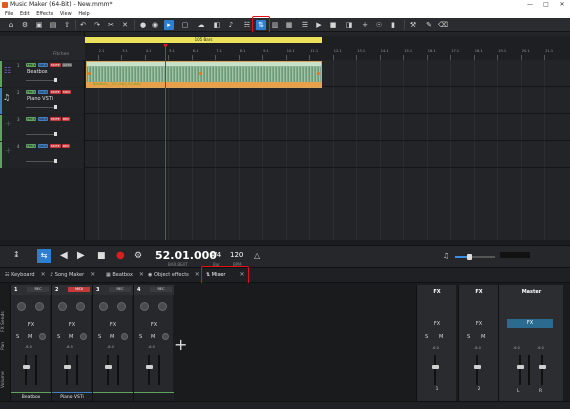 The height and width of the screenshot is (409, 570). What do you see at coordinates (42, 128) in the screenshot?
I see `track-header: +3 FFR 4 SOLO MUTE REC` at bounding box center [42, 128].